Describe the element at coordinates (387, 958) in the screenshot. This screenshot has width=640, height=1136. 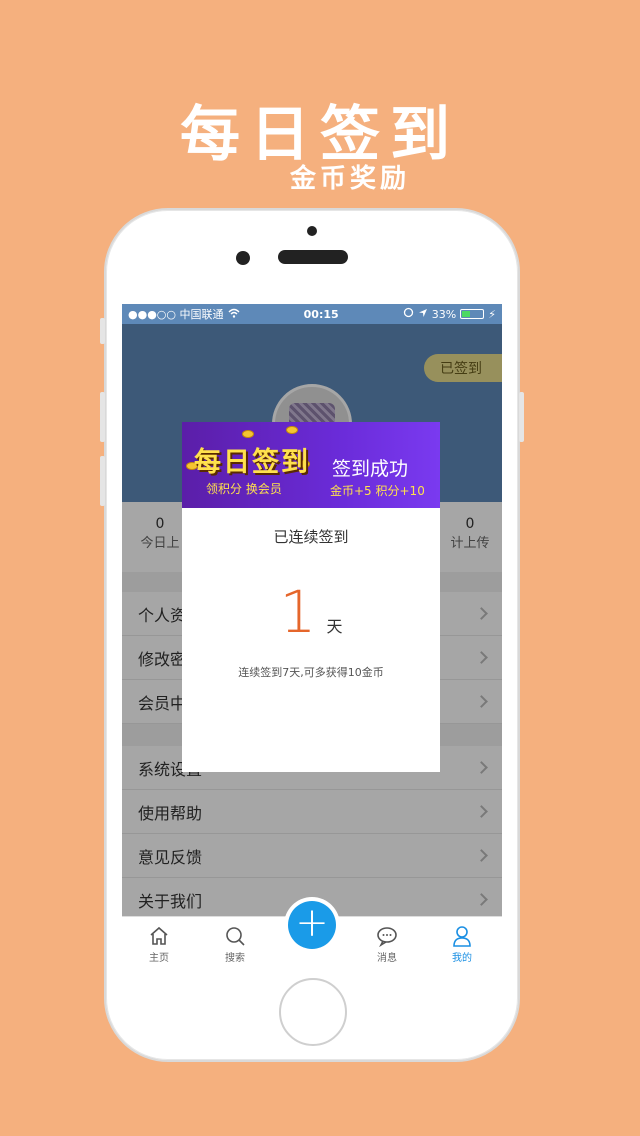
I see `tab-label: 消息` at that location.